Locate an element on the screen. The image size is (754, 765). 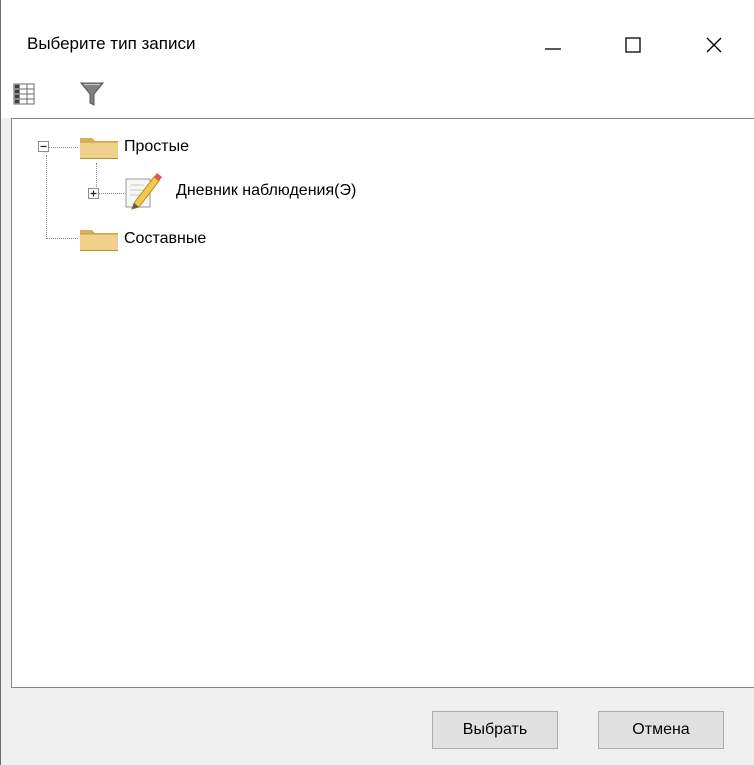
close-button is located at coordinates (714, 45).